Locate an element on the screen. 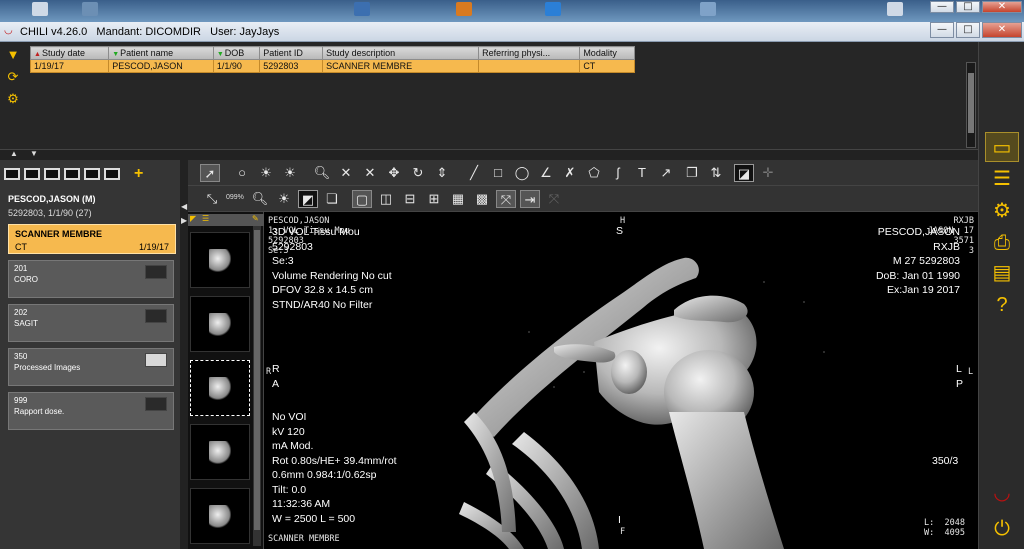 This screenshot has height=549, width=1024. layout-3x2-icon is located at coordinates (92, 174).